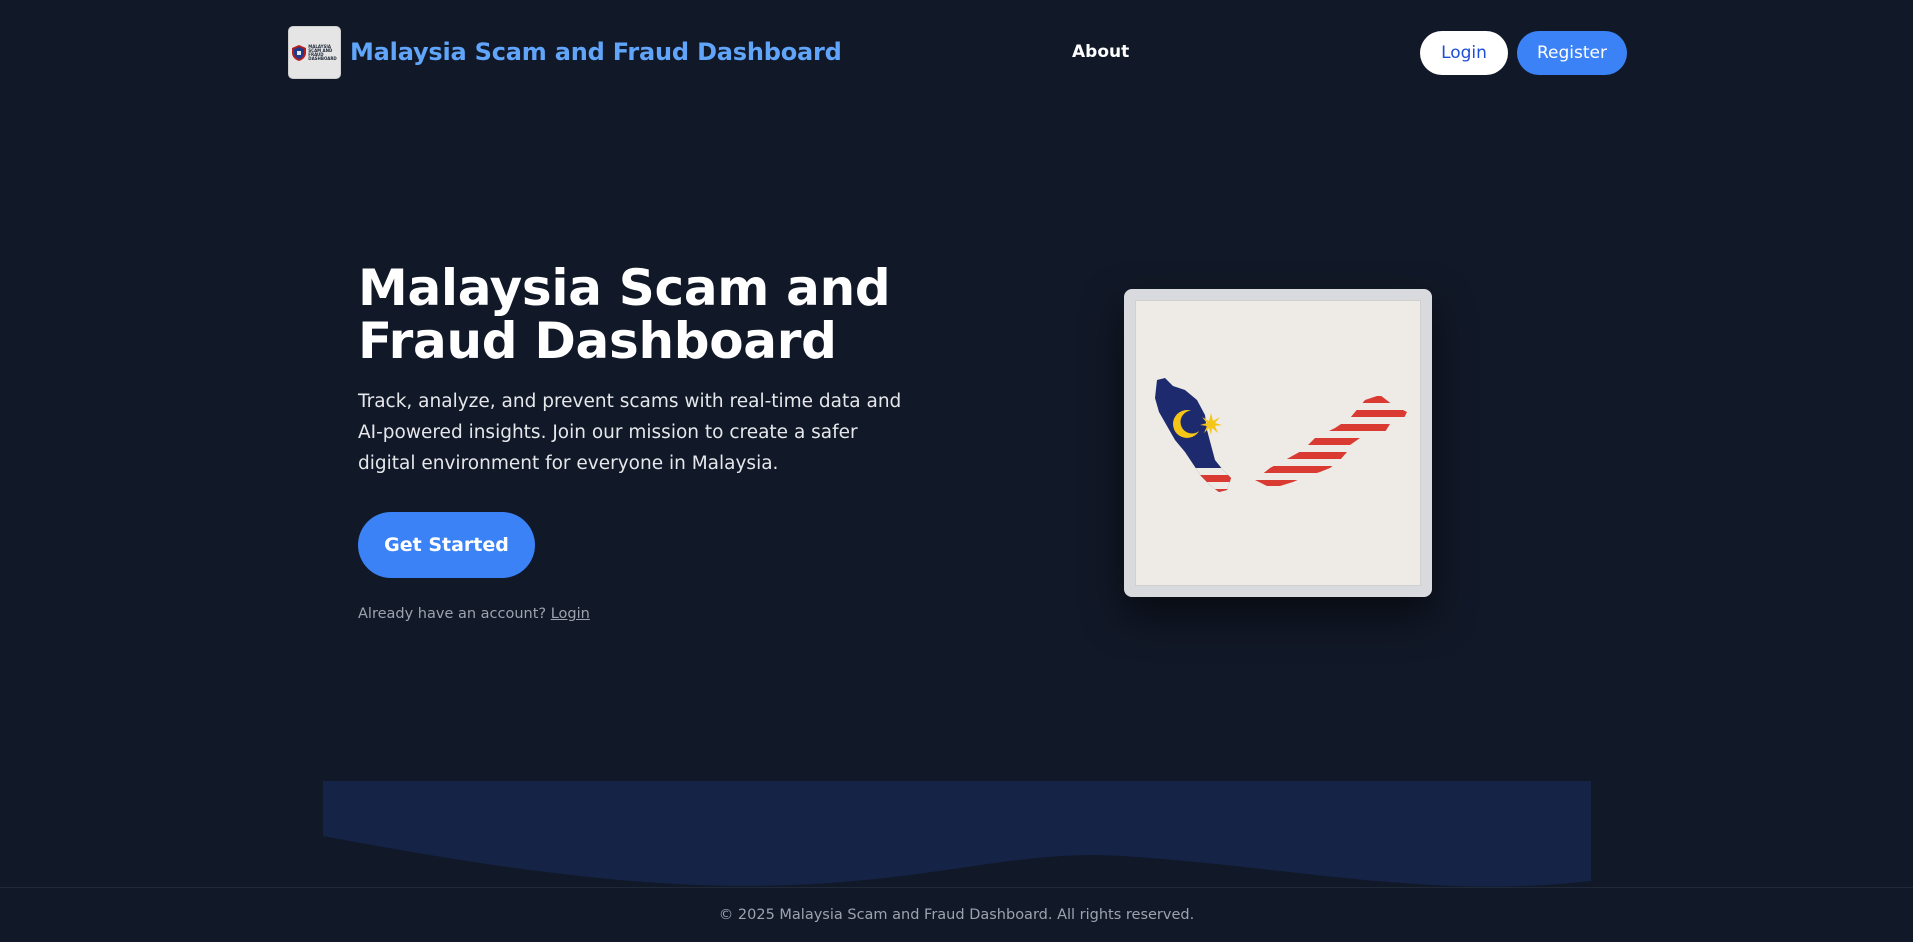  I want to click on logo-wordmark: MALAYSIA SCAM AND FRAUD DASHBOARD, so click(322, 52).